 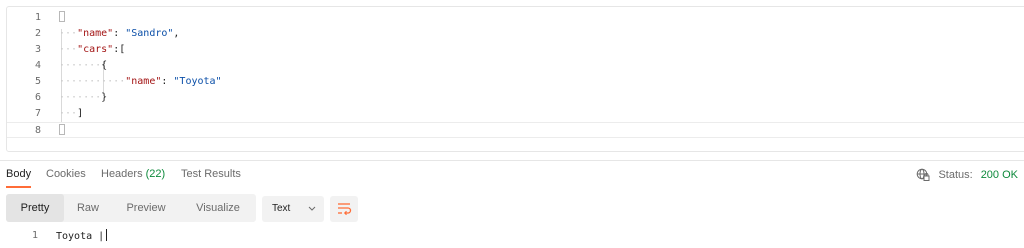 What do you see at coordinates (515, 98) in the screenshot?
I see `code-line: 6 ·······}` at bounding box center [515, 98].